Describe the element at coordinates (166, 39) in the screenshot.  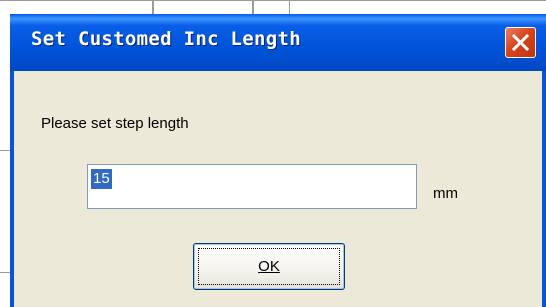
I see `dialog-title: Set Customed Inc Length` at that location.